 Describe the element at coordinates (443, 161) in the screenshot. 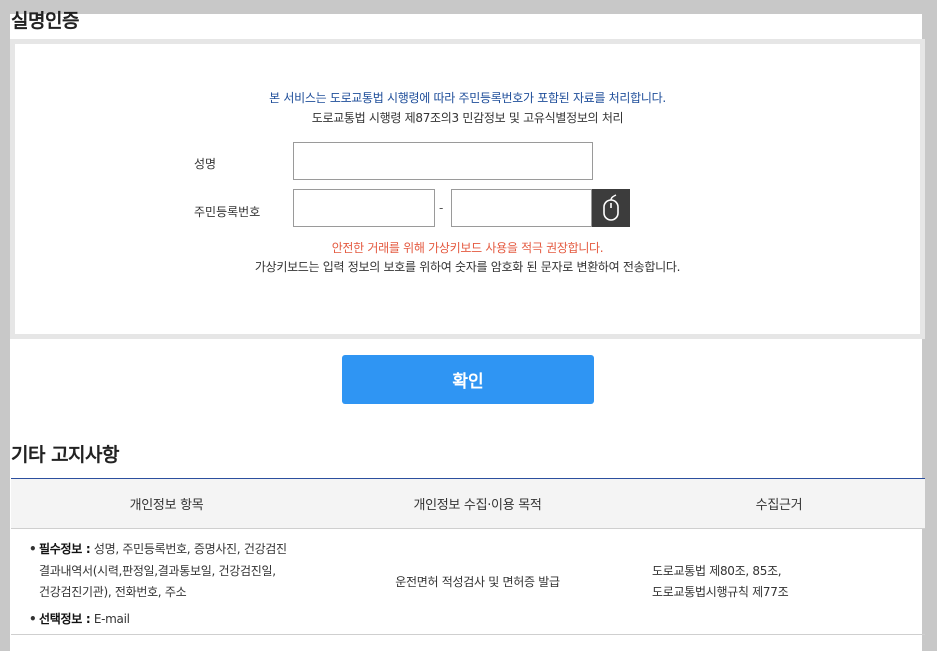

I see `name-input` at that location.